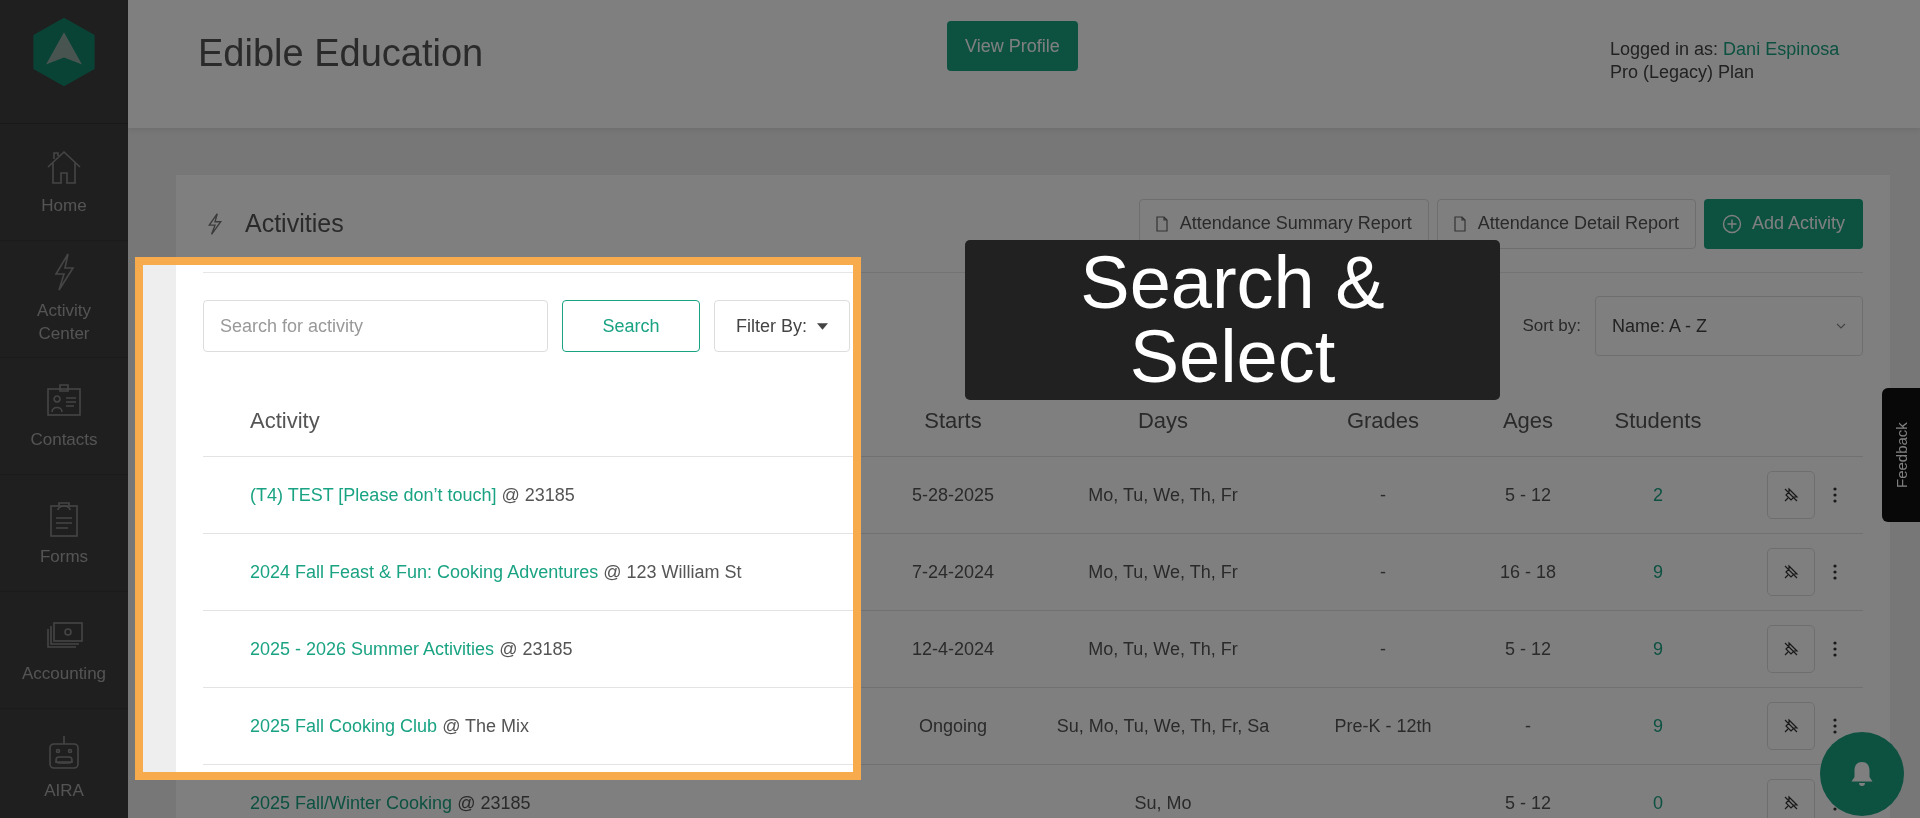  Describe the element at coordinates (215, 223) in the screenshot. I see `lightning-icon` at that location.